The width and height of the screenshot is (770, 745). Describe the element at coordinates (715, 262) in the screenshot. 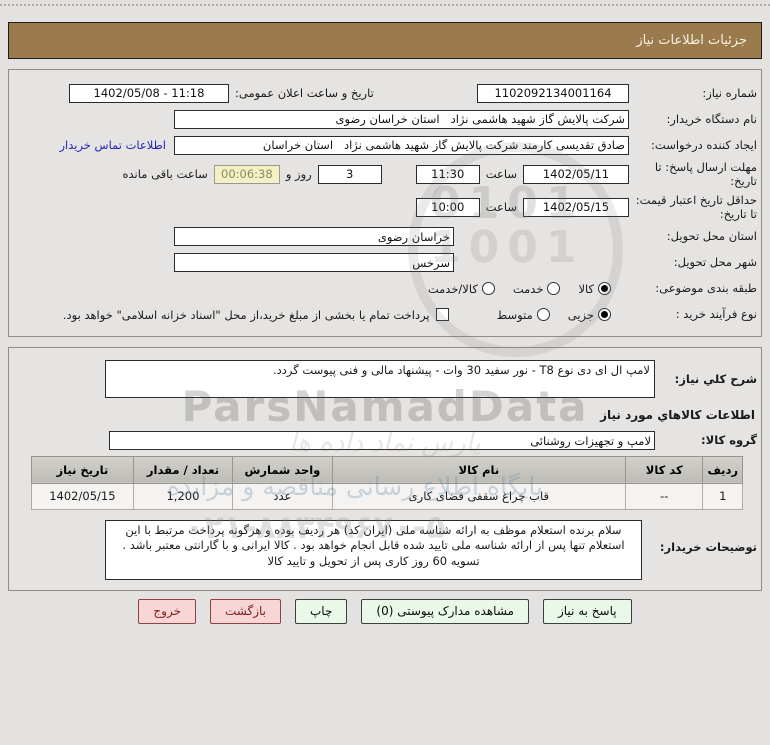

I see `city-label: شهر محل تحویل:` at that location.